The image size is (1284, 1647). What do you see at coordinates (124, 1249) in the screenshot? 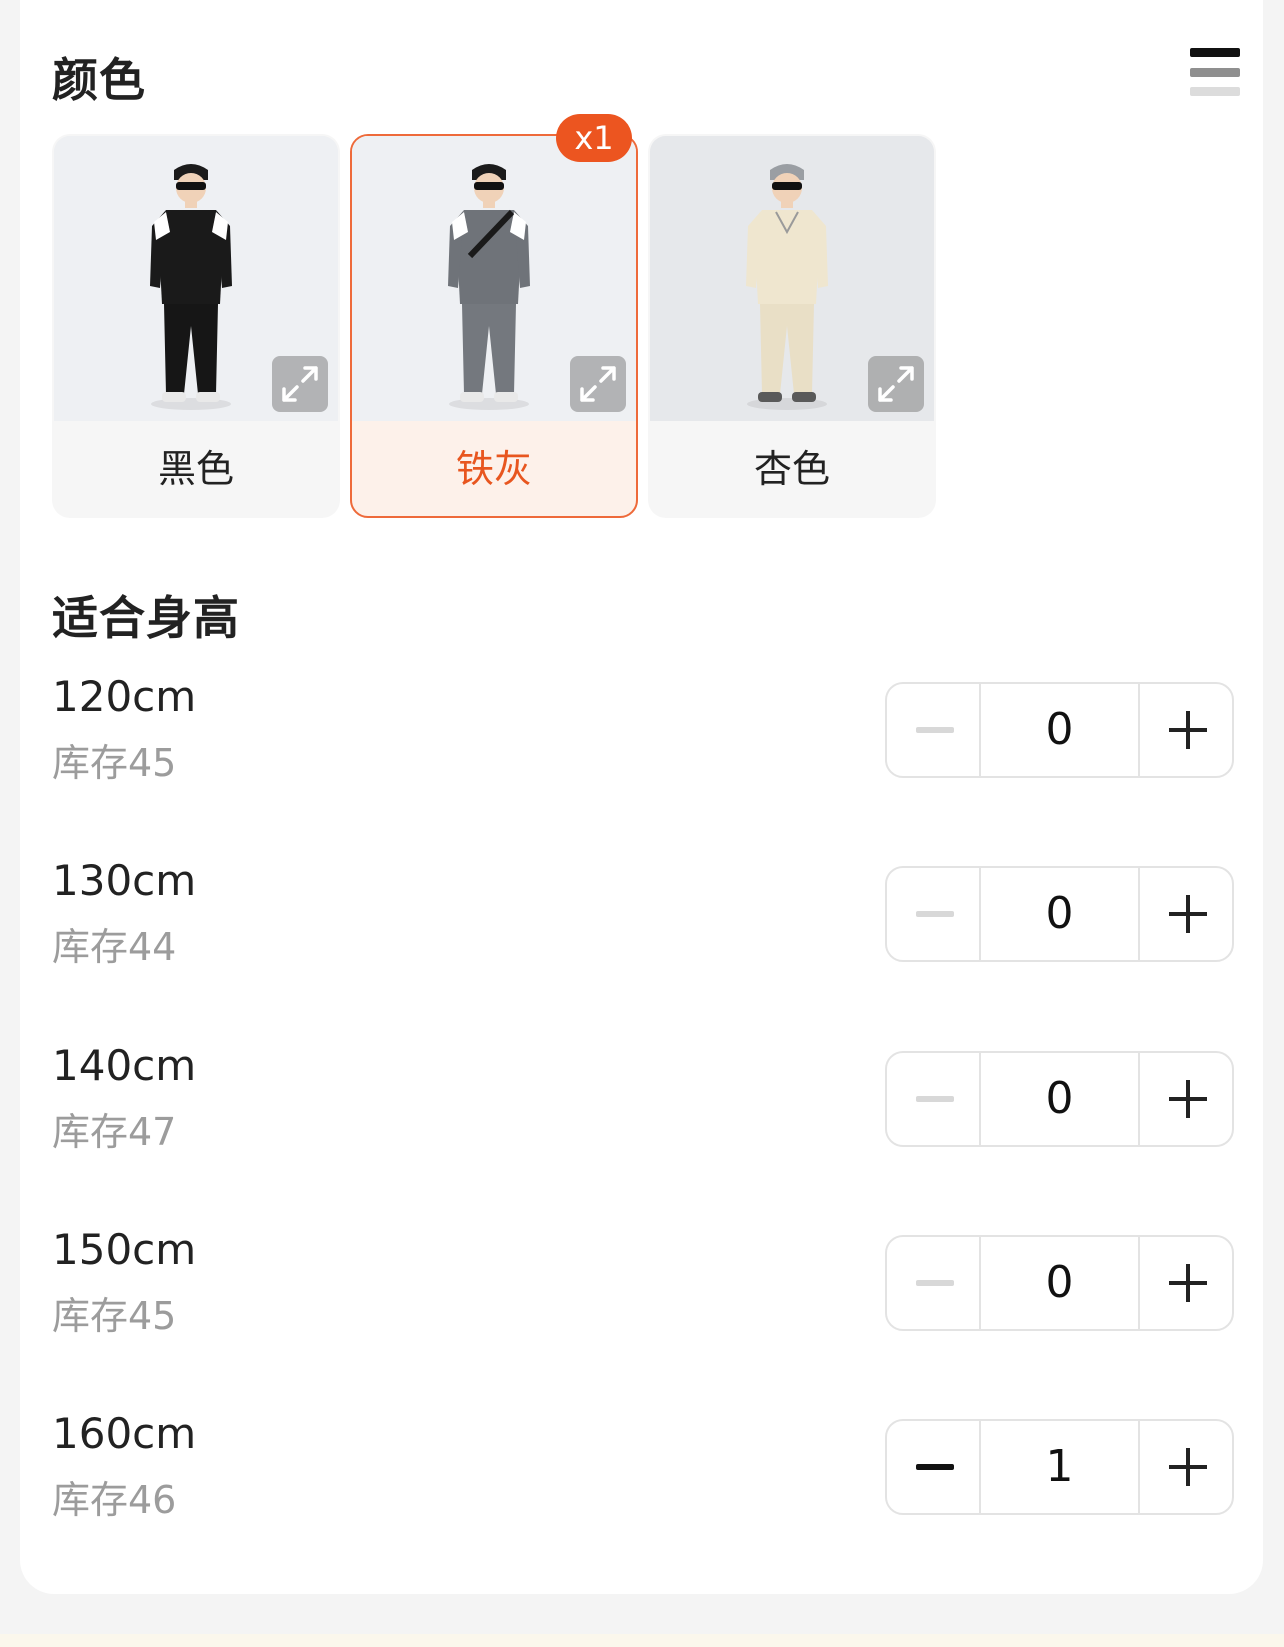
I see `size-label: 150cm` at bounding box center [124, 1249].